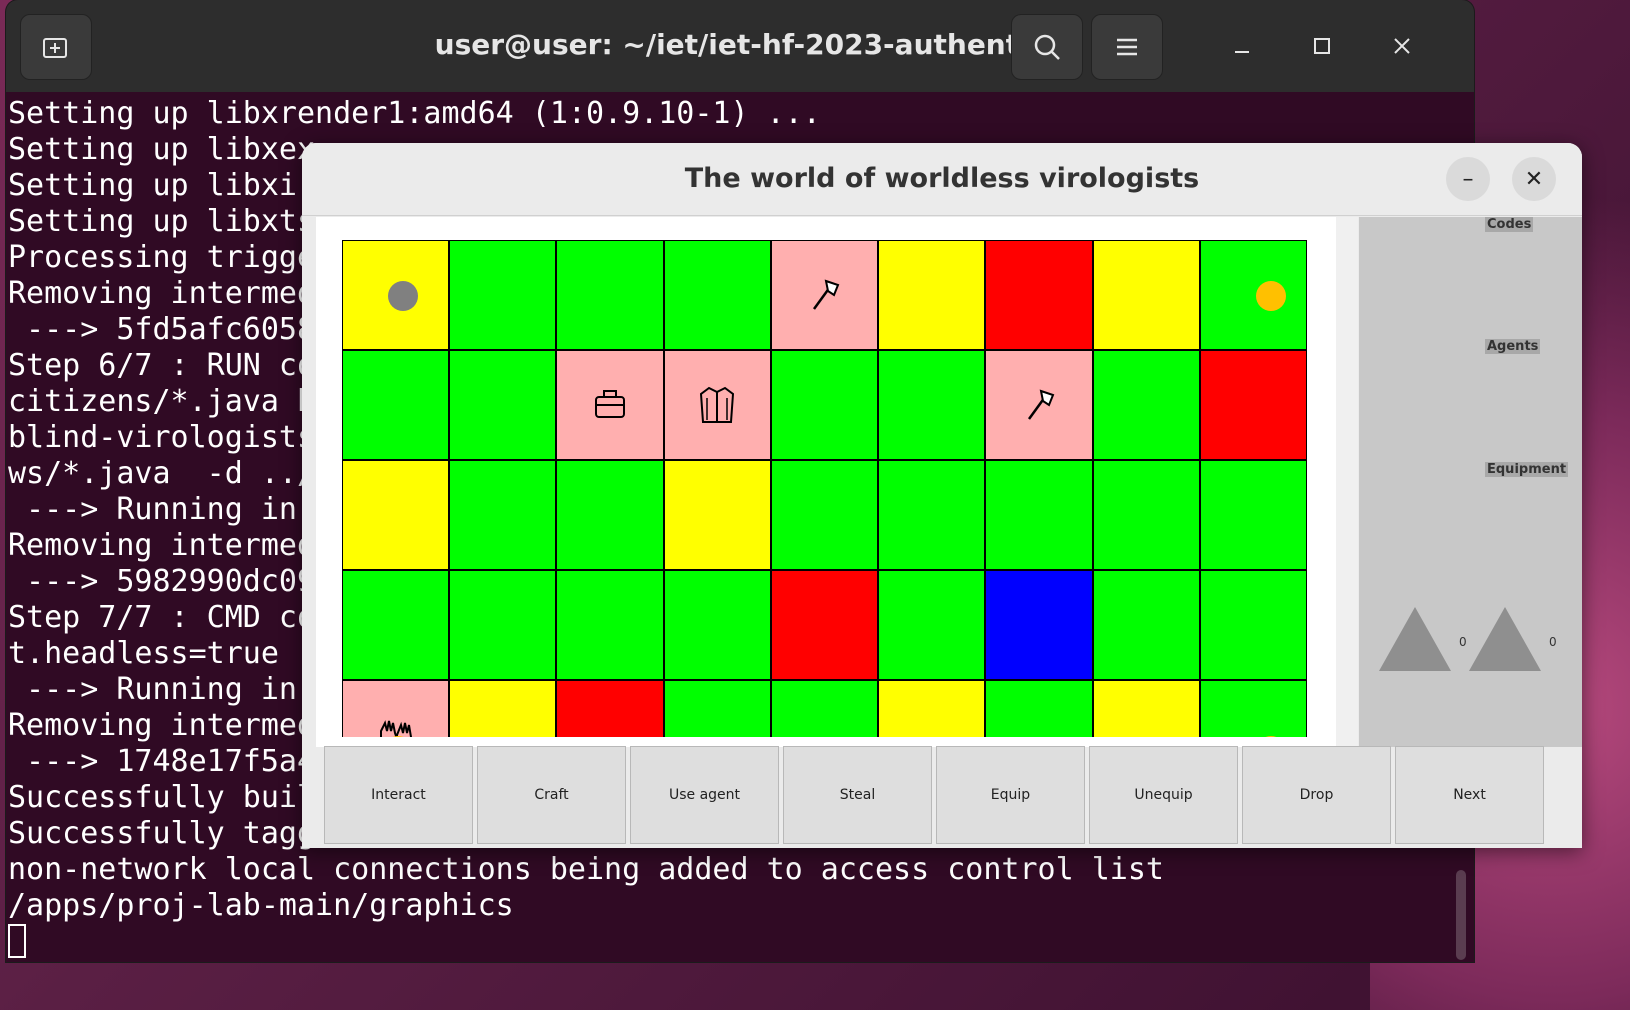  What do you see at coordinates (1461, 915) in the screenshot?
I see `terminal-scrollbar` at bounding box center [1461, 915].